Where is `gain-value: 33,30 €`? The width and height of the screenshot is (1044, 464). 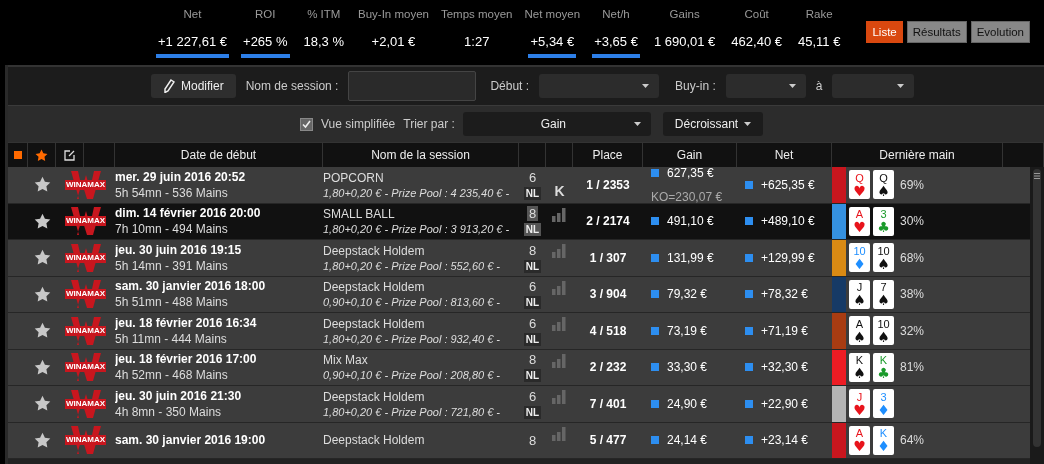 gain-value: 33,30 € is located at coordinates (687, 367).